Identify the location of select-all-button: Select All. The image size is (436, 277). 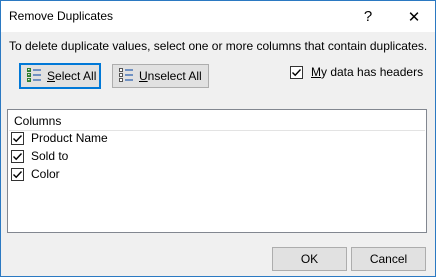
(60, 76).